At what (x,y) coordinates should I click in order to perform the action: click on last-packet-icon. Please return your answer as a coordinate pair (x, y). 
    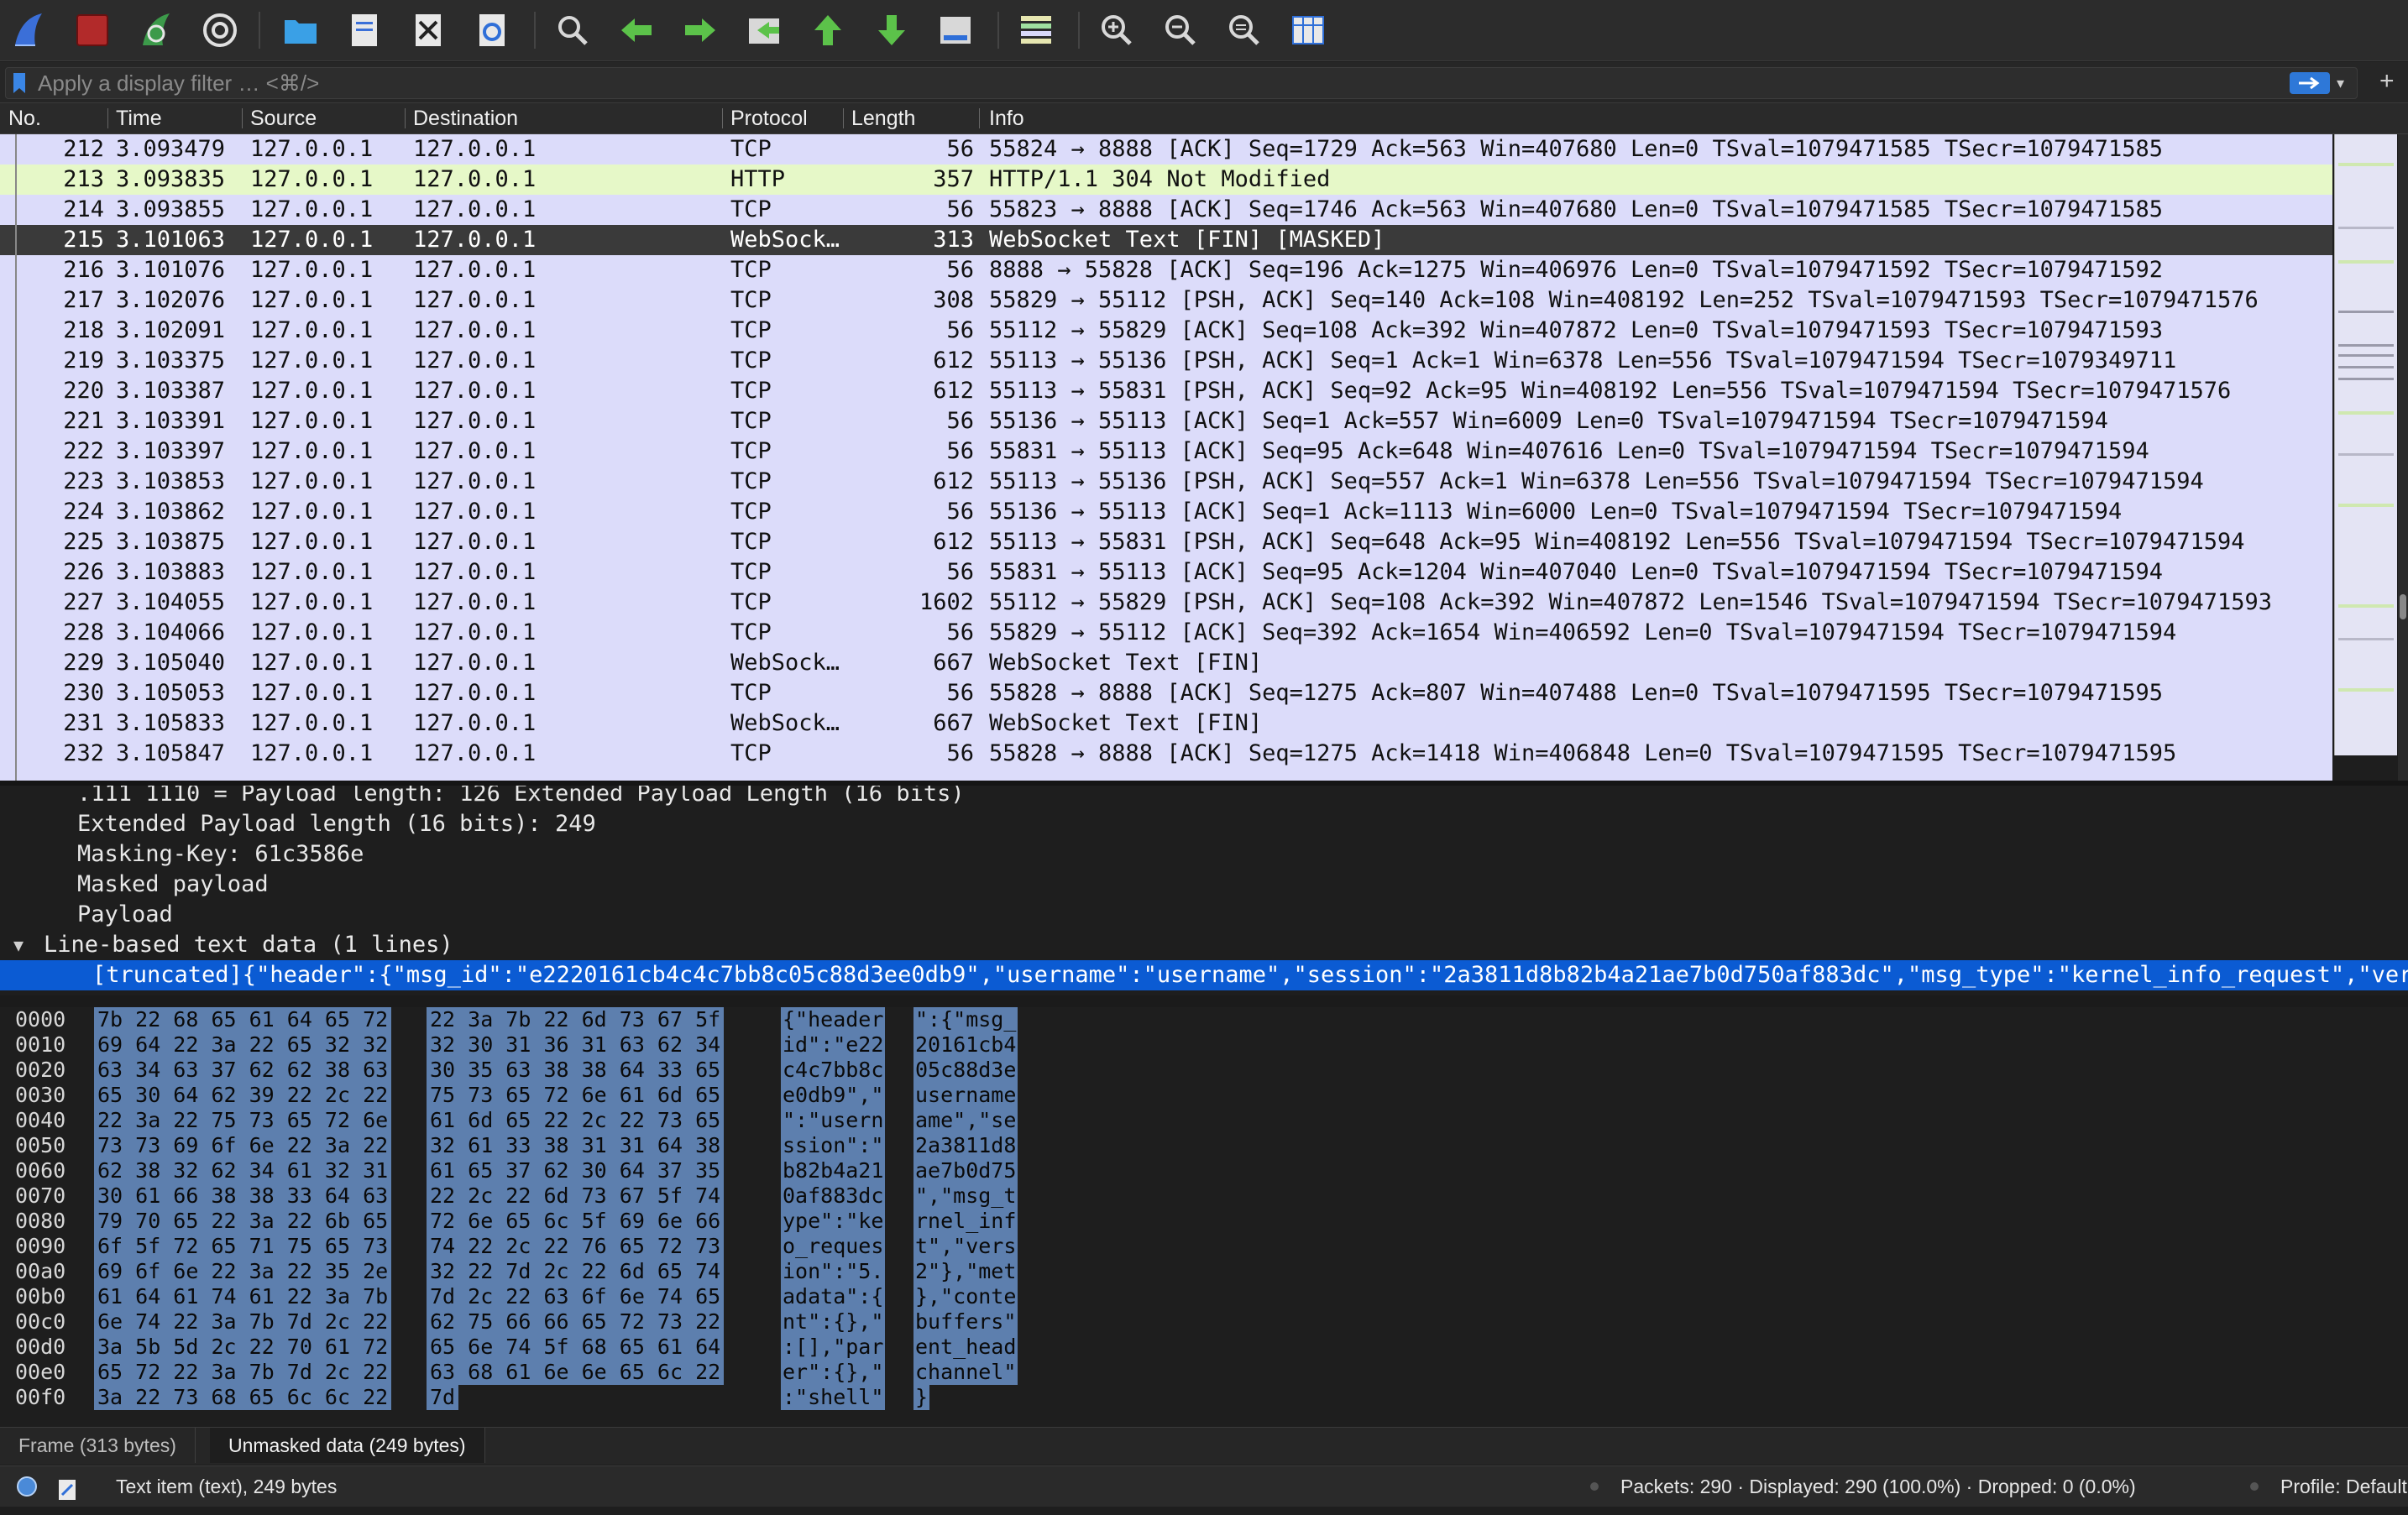
    Looking at the image, I should click on (891, 30).